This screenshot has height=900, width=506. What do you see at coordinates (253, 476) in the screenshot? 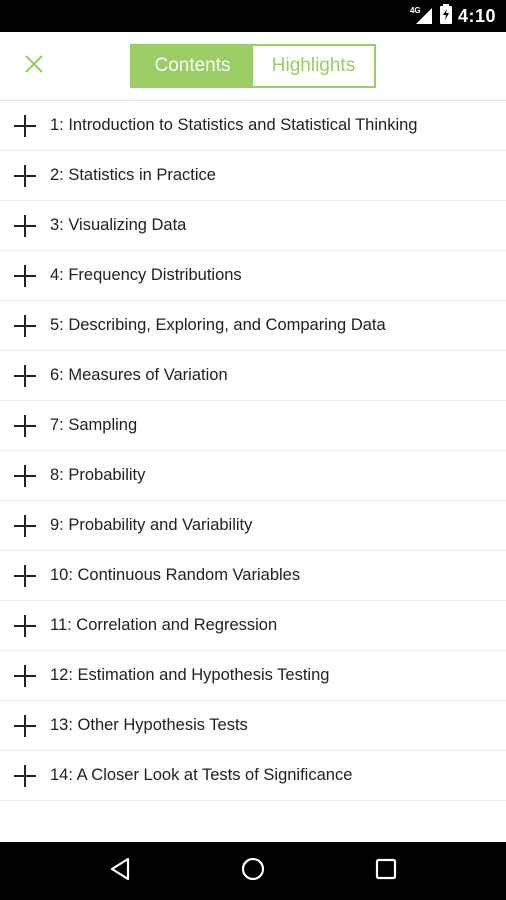
I see `toc-item-chapter-8: 8: Probability` at bounding box center [253, 476].